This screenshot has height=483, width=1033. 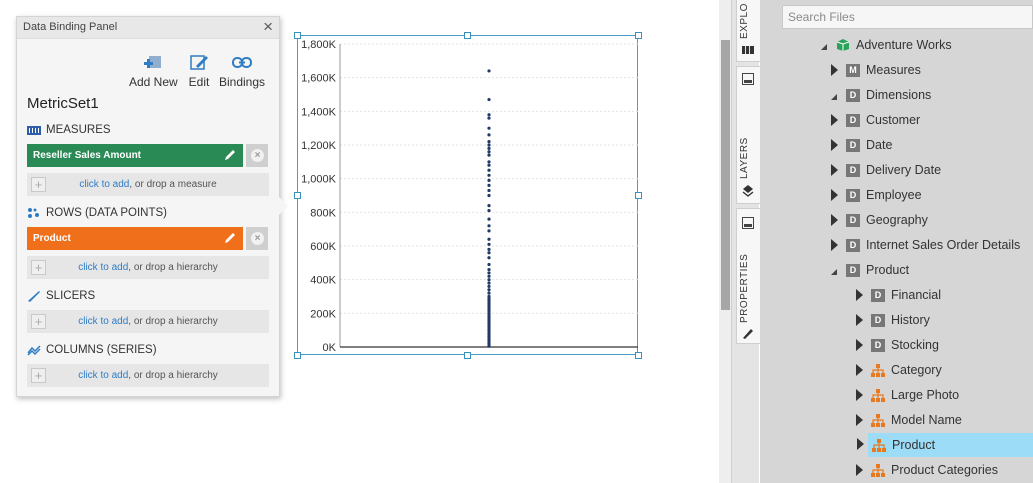 What do you see at coordinates (925, 45) in the screenshot?
I see `tree-item: Adventure Works` at bounding box center [925, 45].